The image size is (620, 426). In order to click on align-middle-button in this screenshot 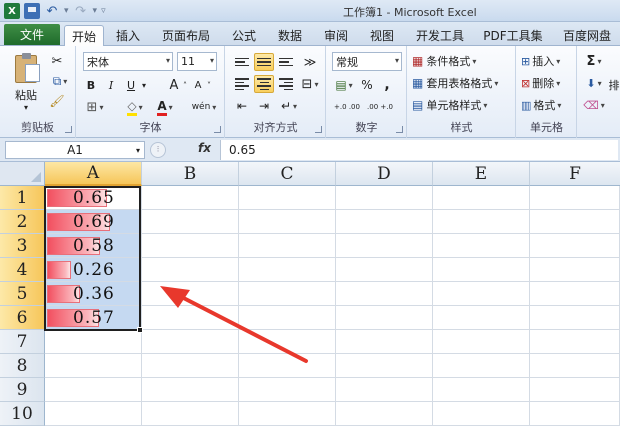, I will do `click(264, 62)`.